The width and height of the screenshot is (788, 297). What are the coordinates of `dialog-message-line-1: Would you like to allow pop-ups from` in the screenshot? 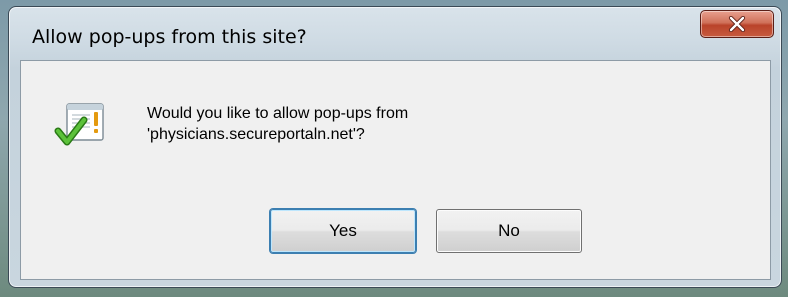 It's located at (278, 113).